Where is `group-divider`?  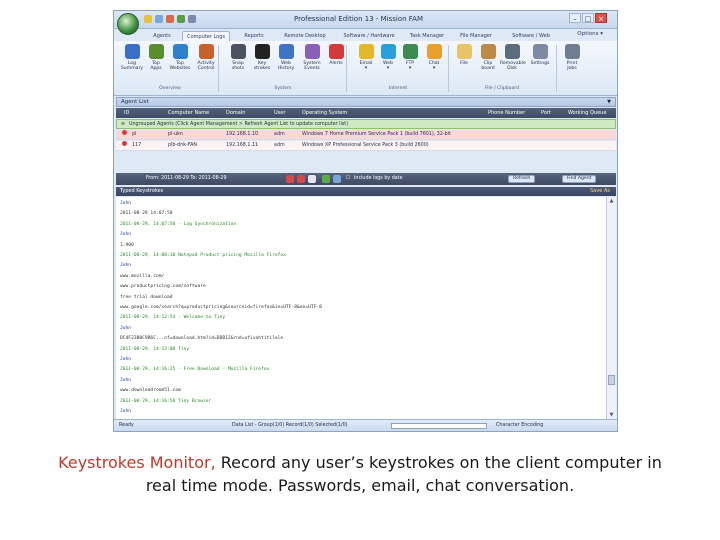 group-divider is located at coordinates (448, 68).